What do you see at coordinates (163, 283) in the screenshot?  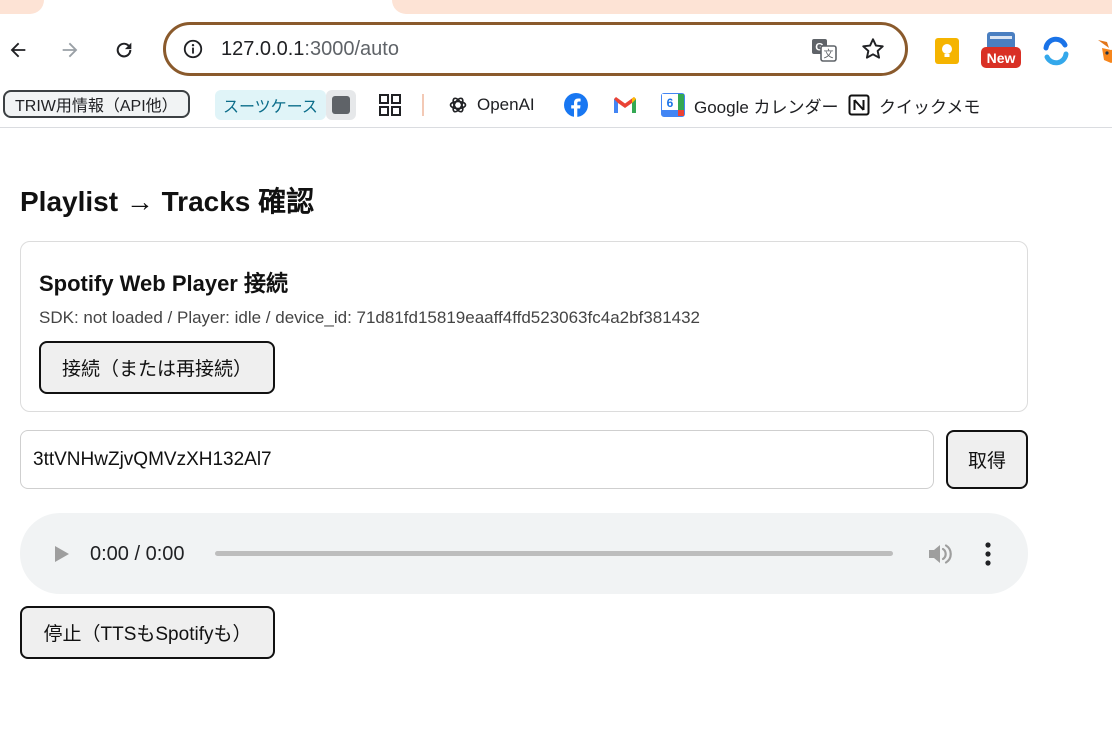 I see `player-card-title: Spotify Web Player 接続` at bounding box center [163, 283].